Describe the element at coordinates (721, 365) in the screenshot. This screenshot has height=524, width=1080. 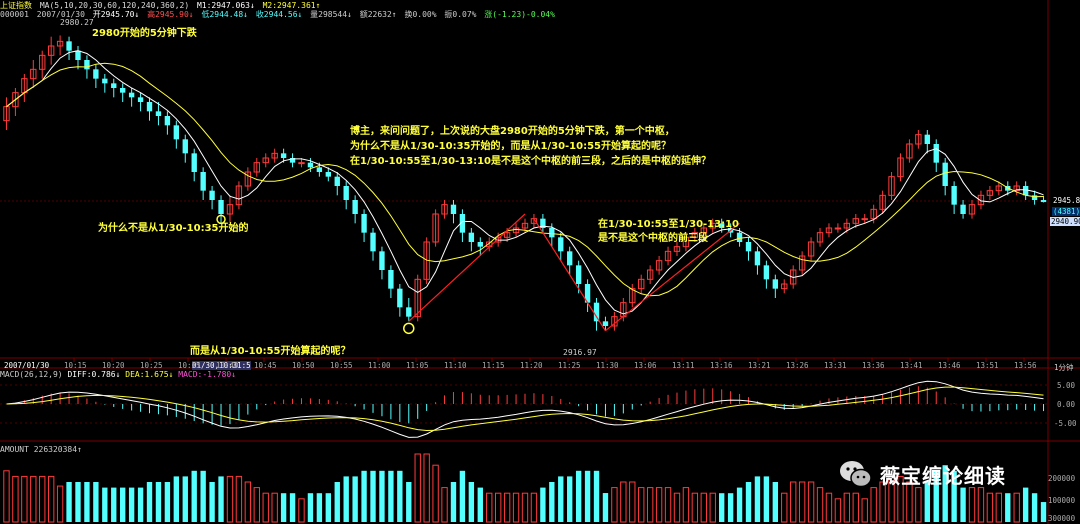
I see `time-tick: 13:16` at that location.